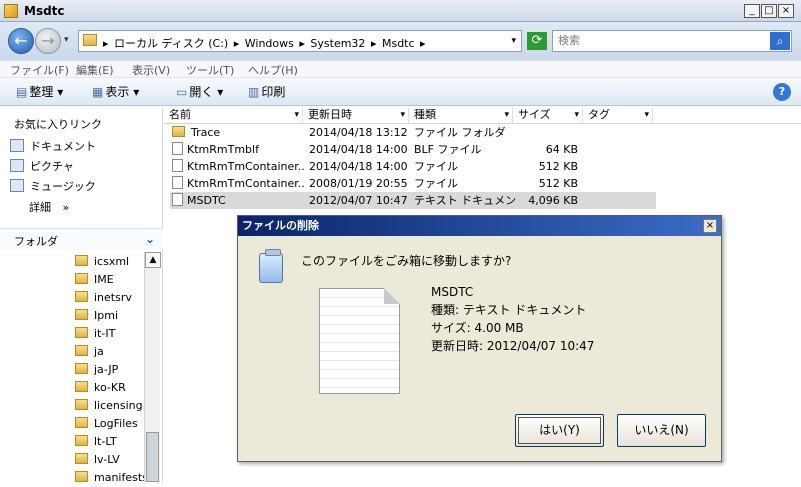 The image size is (801, 487). Describe the element at coordinates (112, 261) in the screenshot. I see `tree-label: icsxml` at that location.